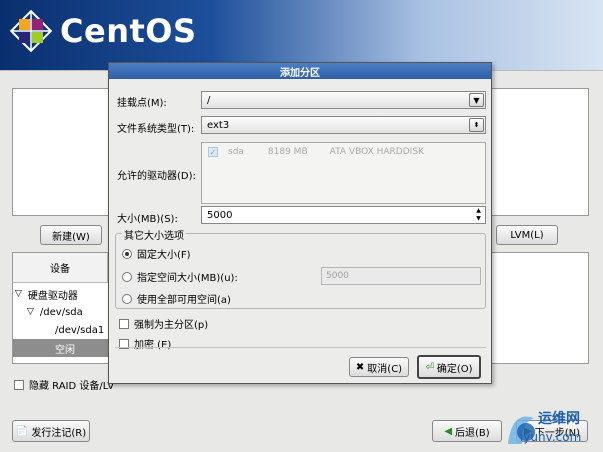 The image size is (603, 452). I want to click on fs-type-select: ext3 ⬍, so click(343, 125).